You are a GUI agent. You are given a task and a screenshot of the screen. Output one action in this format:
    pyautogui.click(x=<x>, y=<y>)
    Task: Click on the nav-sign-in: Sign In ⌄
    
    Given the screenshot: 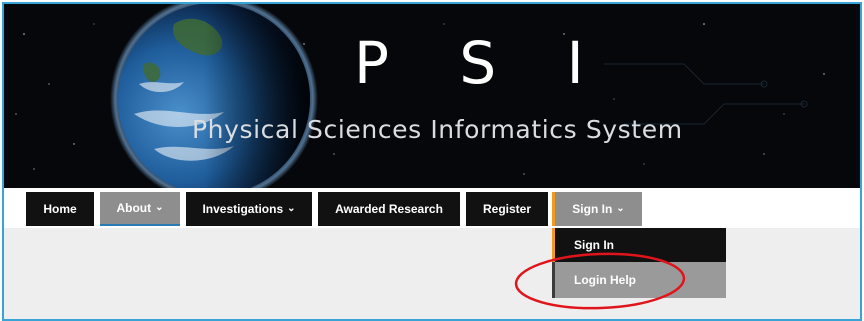 What is the action you would take?
    pyautogui.click(x=597, y=209)
    